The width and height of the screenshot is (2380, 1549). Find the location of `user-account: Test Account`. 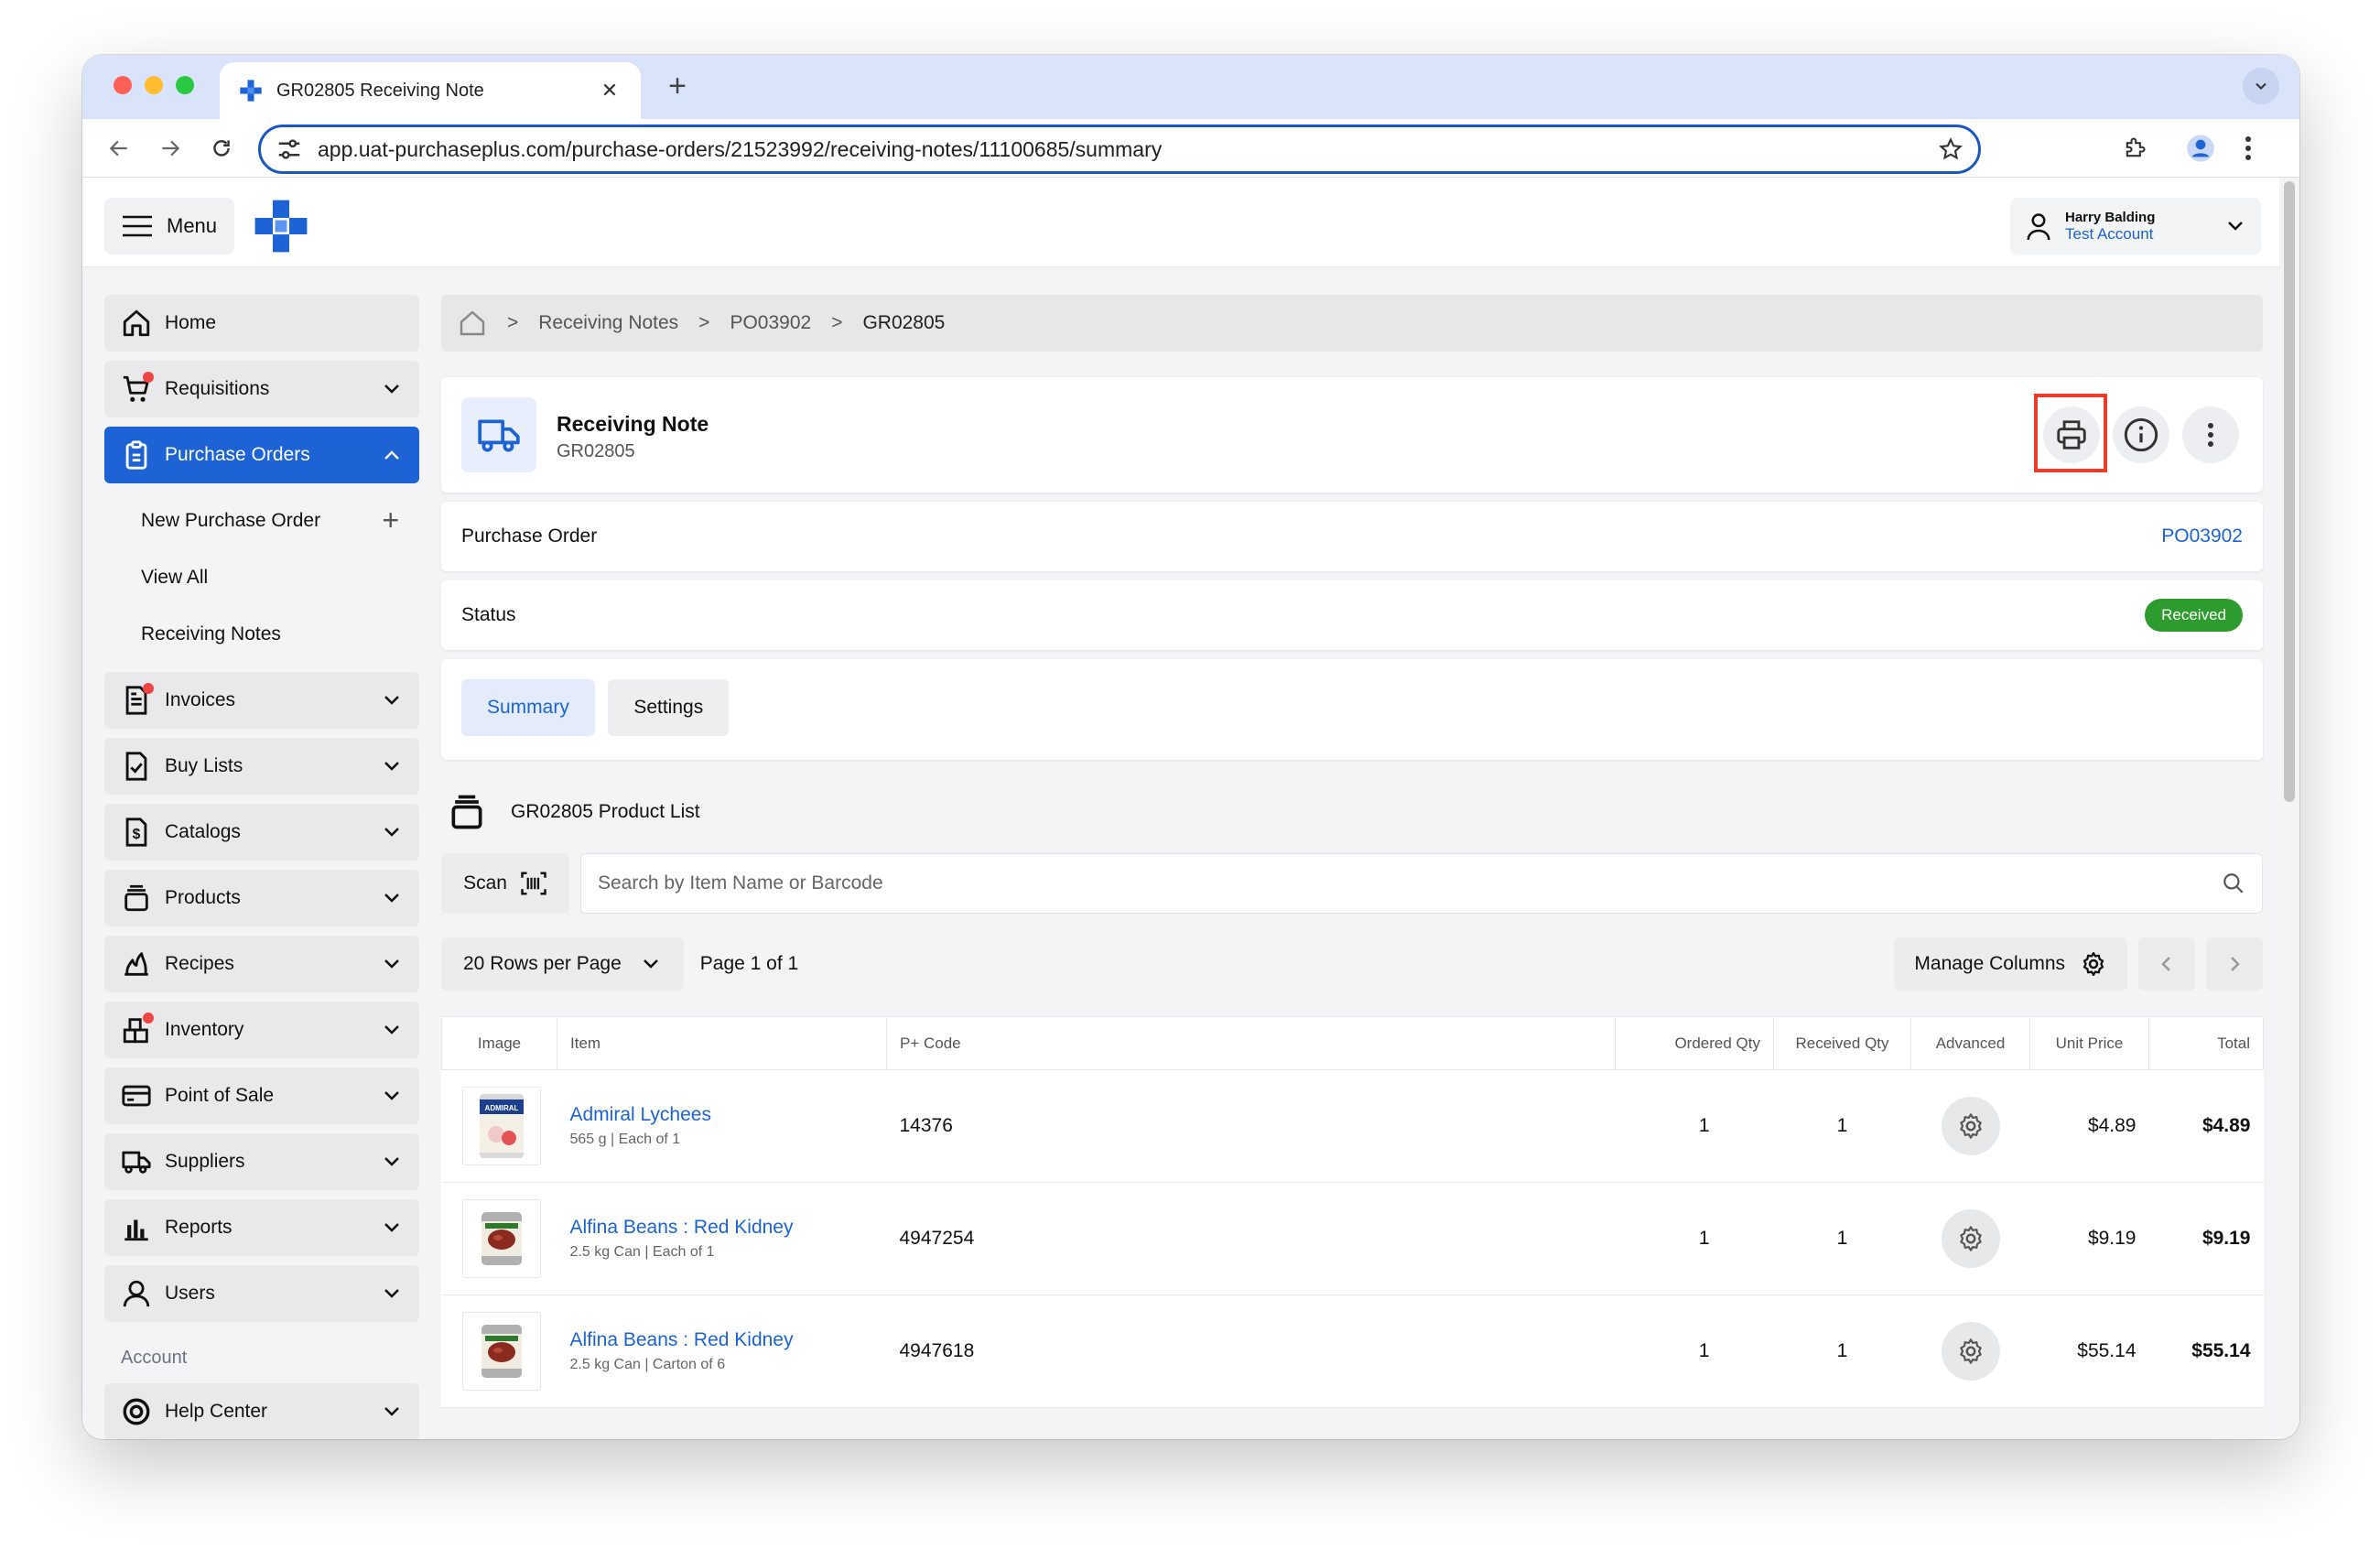

user-account: Test Account is located at coordinates (2109, 233).